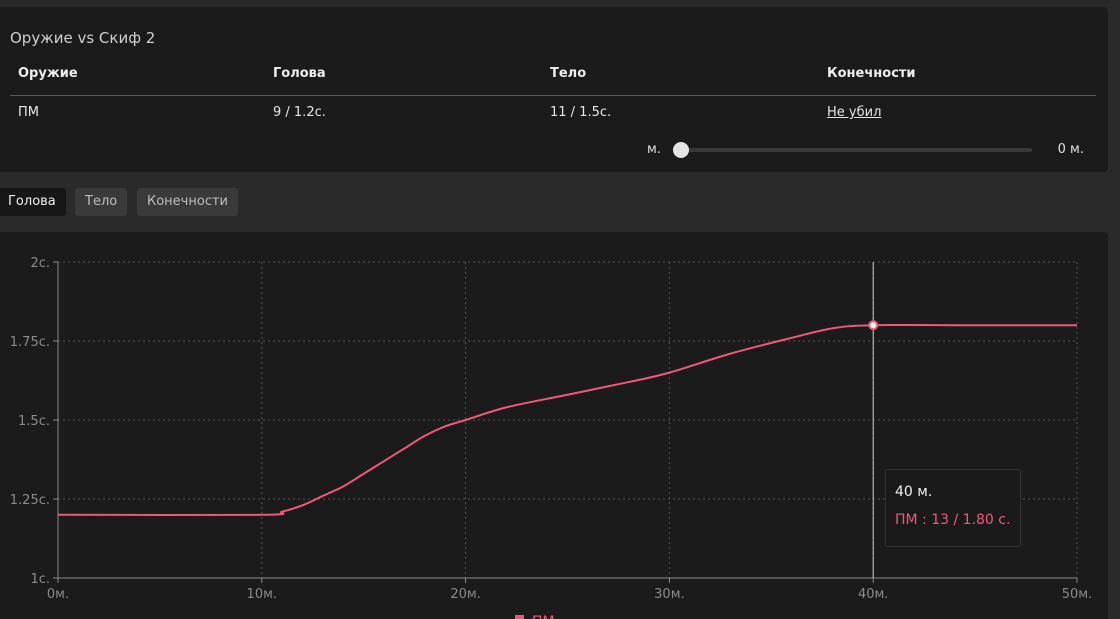 The width and height of the screenshot is (1120, 619). What do you see at coordinates (873, 594) in the screenshot?
I see `x-tick-label: 40м.` at bounding box center [873, 594].